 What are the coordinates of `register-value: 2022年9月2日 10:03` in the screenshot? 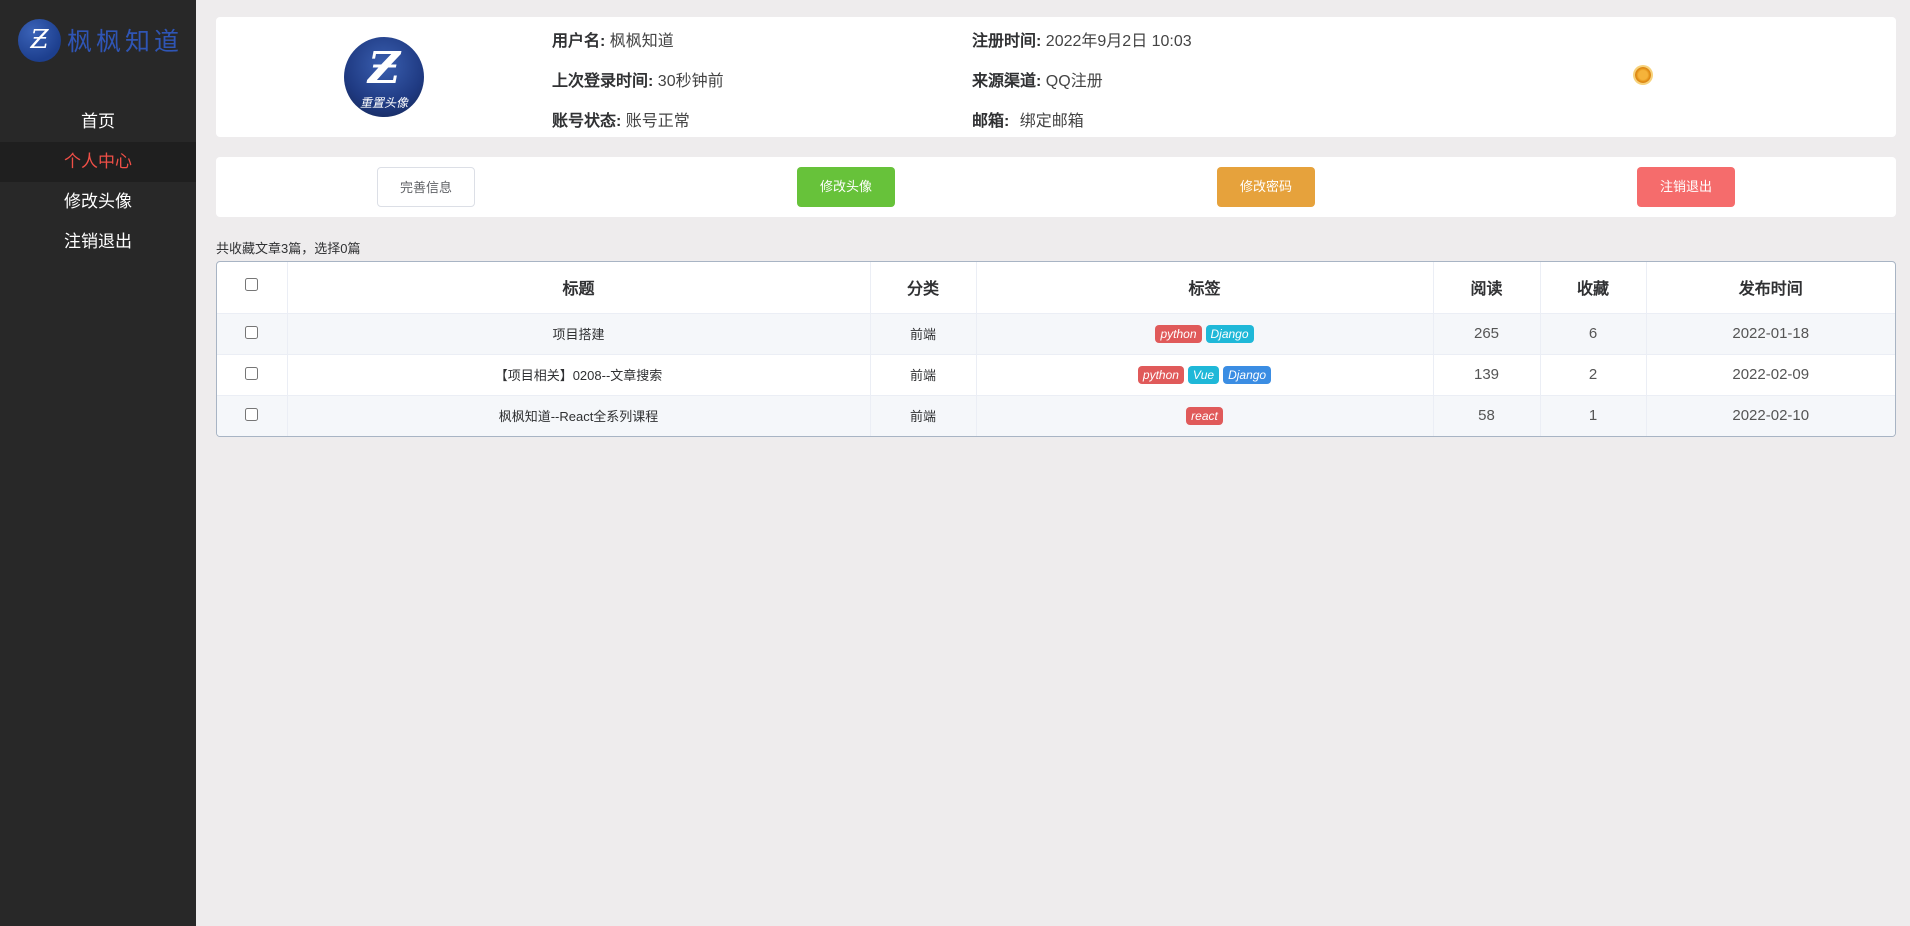 It's located at (1118, 41).